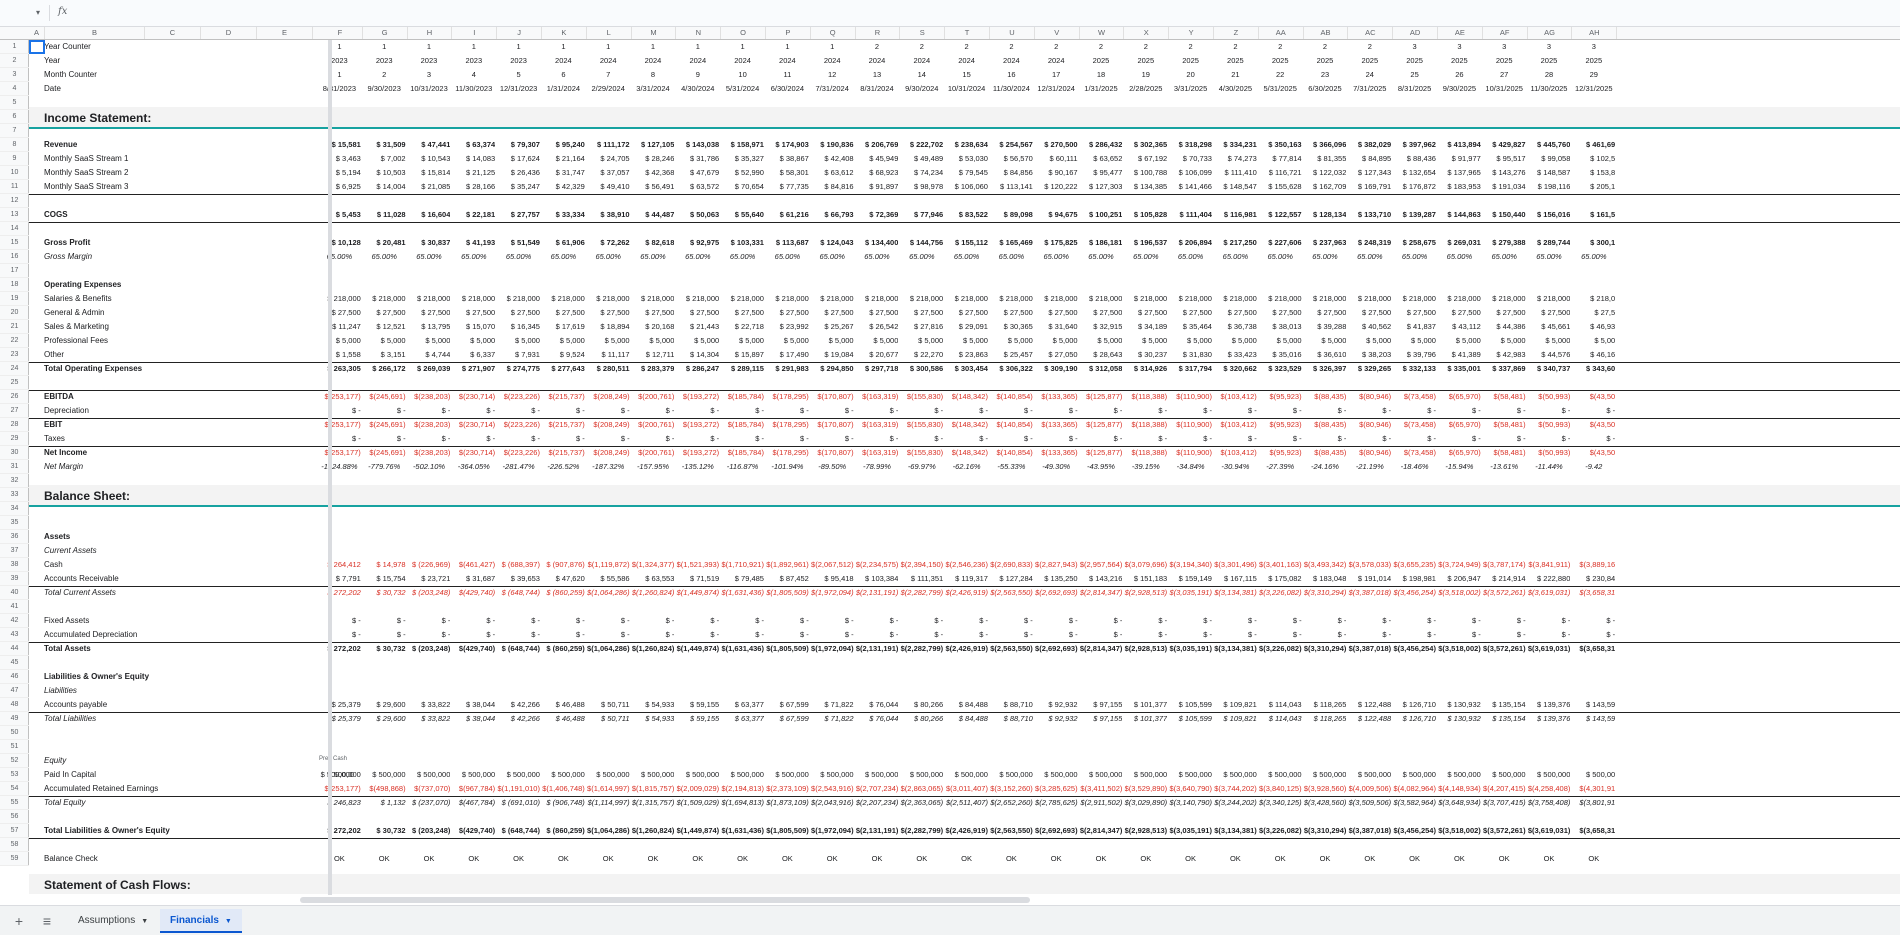  What do you see at coordinates (1101, 705) in the screenshot?
I see `cell-value: $ 97,155` at bounding box center [1101, 705].